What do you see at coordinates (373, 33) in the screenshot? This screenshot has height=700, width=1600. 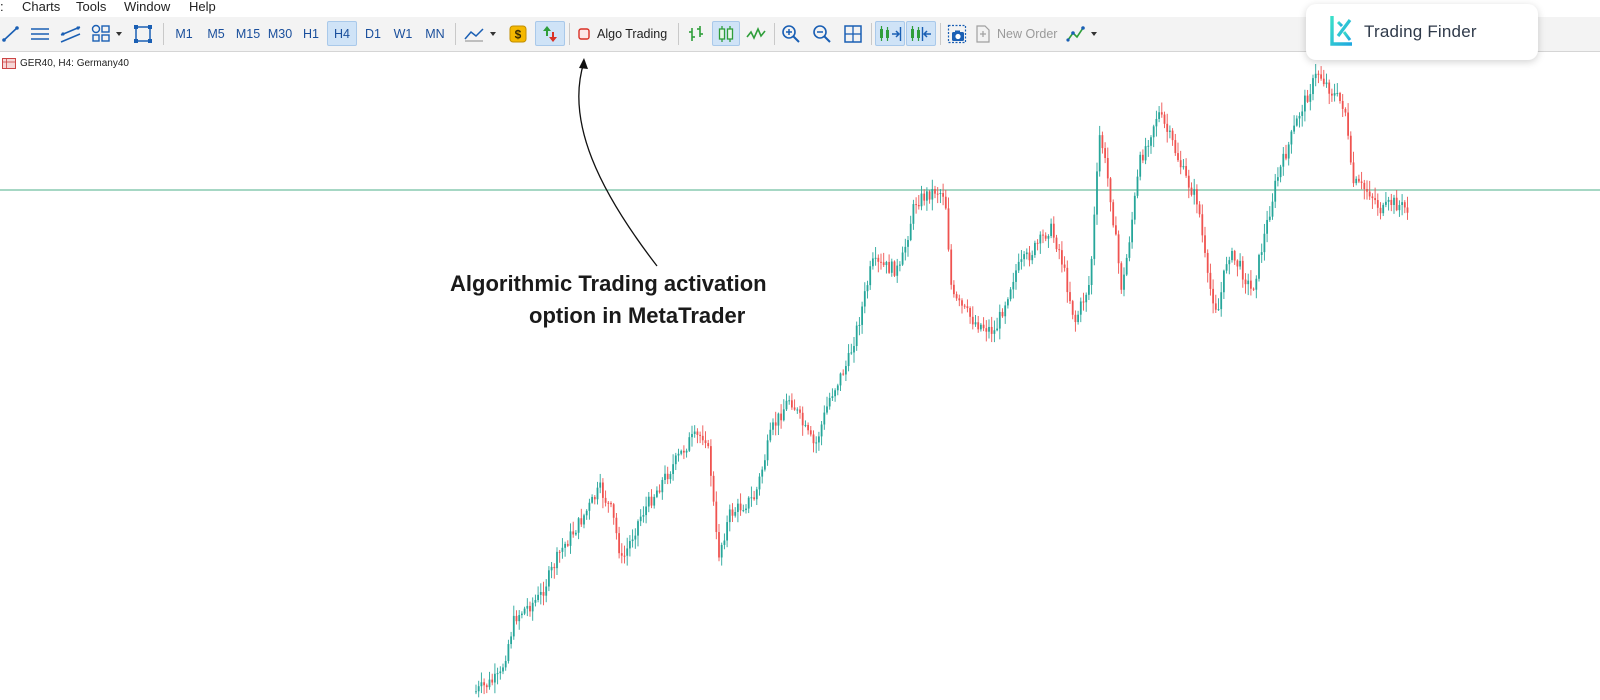 I see `timeframe-d1-button: D1` at bounding box center [373, 33].